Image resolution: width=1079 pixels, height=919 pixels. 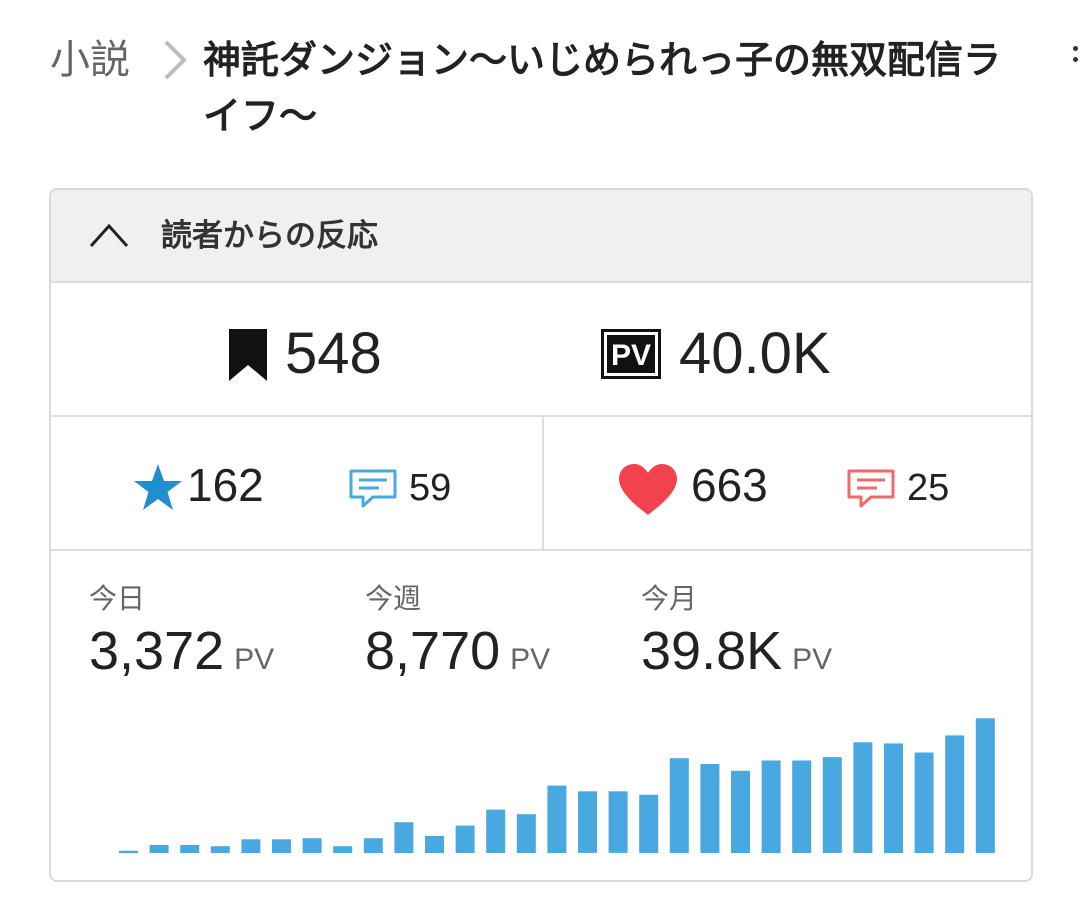 I want to click on more-icon, so click(x=1075, y=57).